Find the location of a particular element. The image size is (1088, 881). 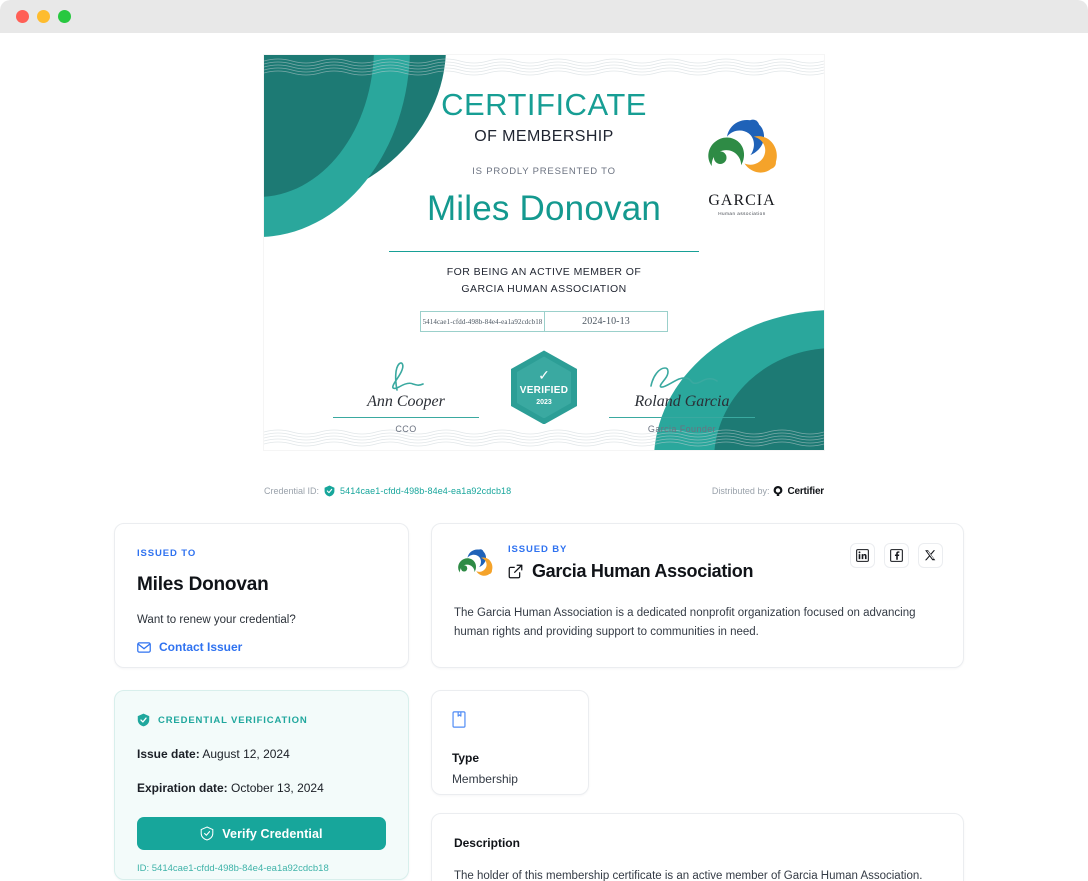

signature-rule-right is located at coordinates (682, 418).